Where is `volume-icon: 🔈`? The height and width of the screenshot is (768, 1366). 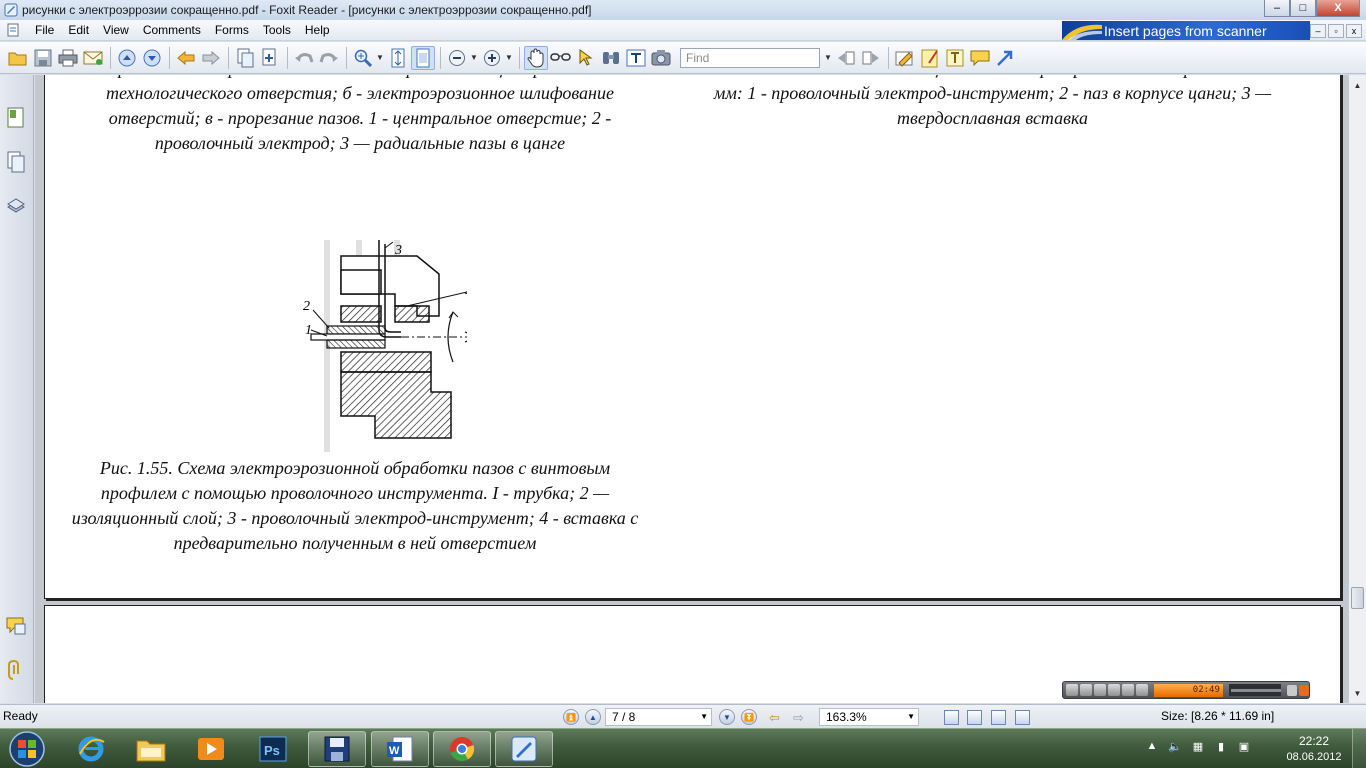 volume-icon: 🔈 is located at coordinates (1175, 746).